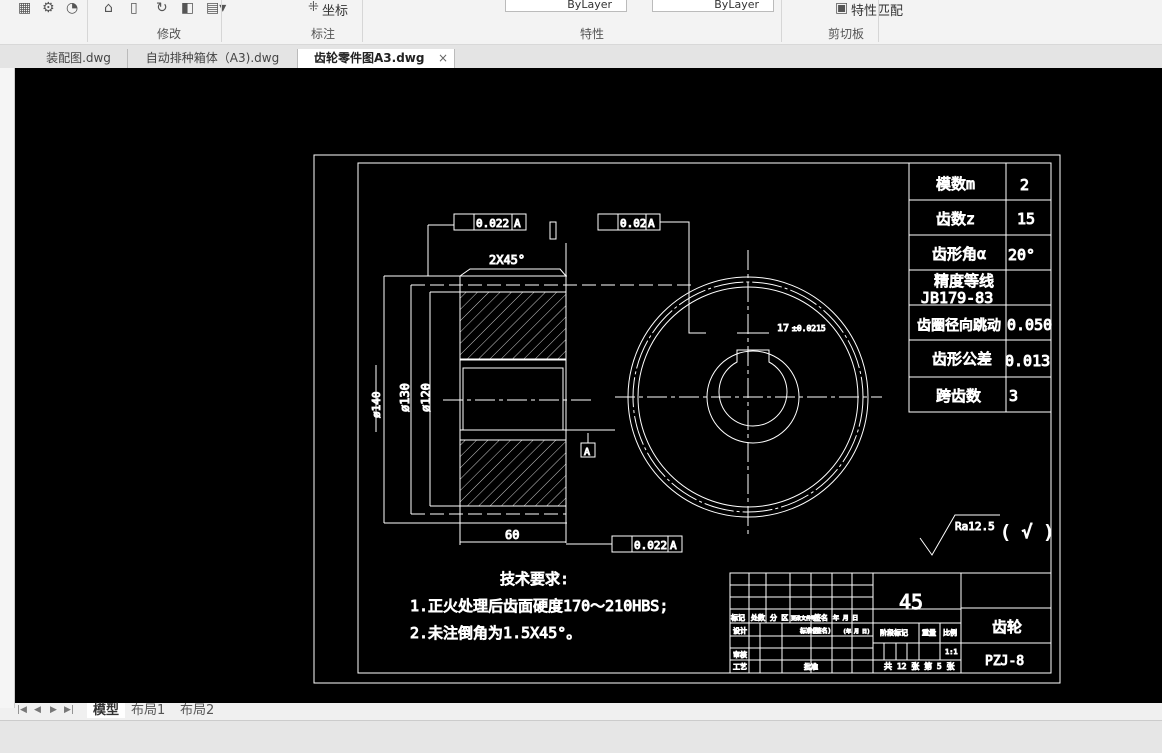 This screenshot has width=1162, height=753. I want to click on tb-design: 设计, so click(740, 630).